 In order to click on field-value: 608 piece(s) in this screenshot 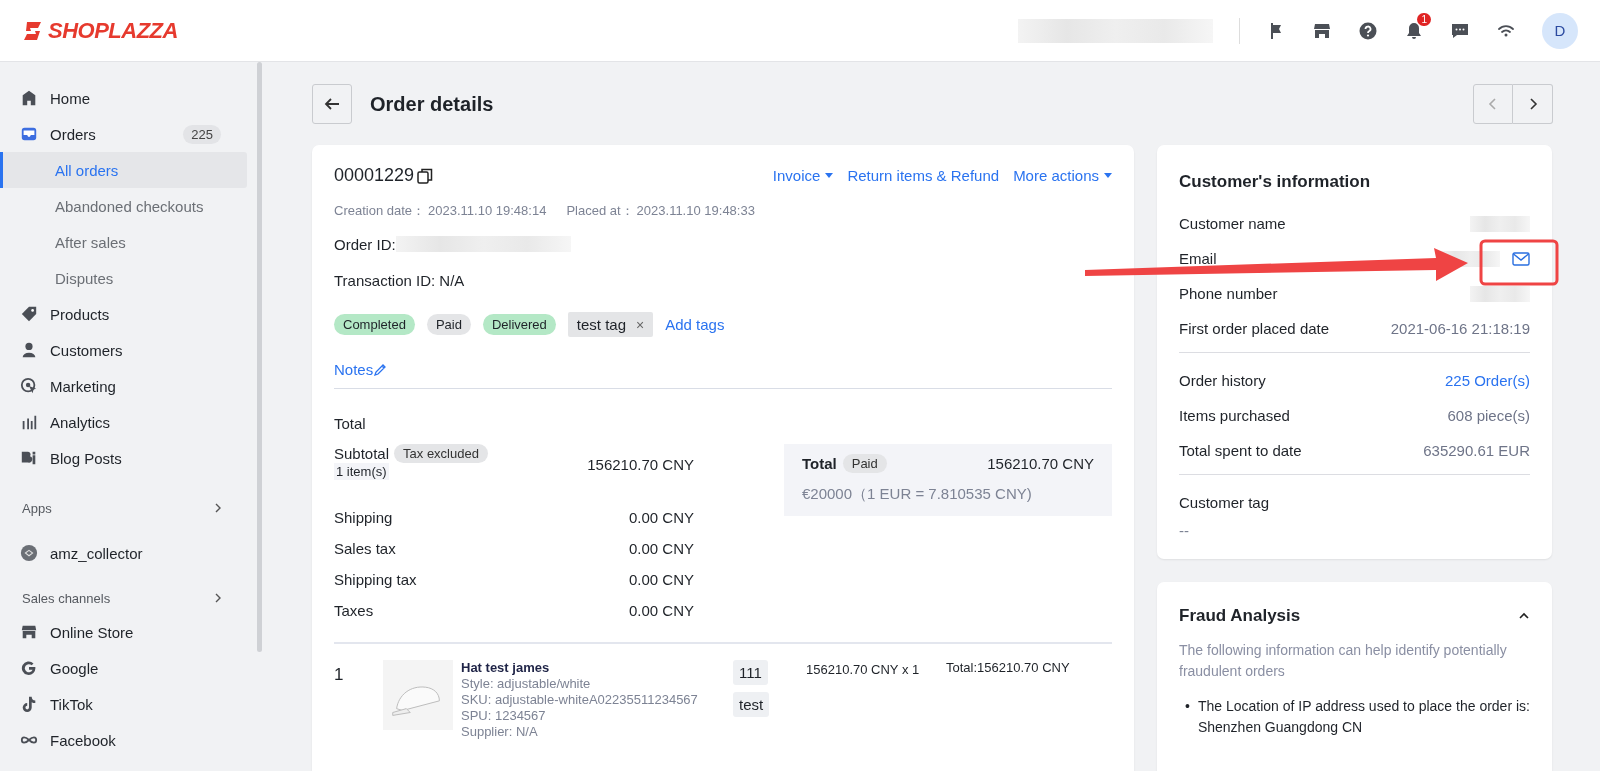, I will do `click(1488, 415)`.